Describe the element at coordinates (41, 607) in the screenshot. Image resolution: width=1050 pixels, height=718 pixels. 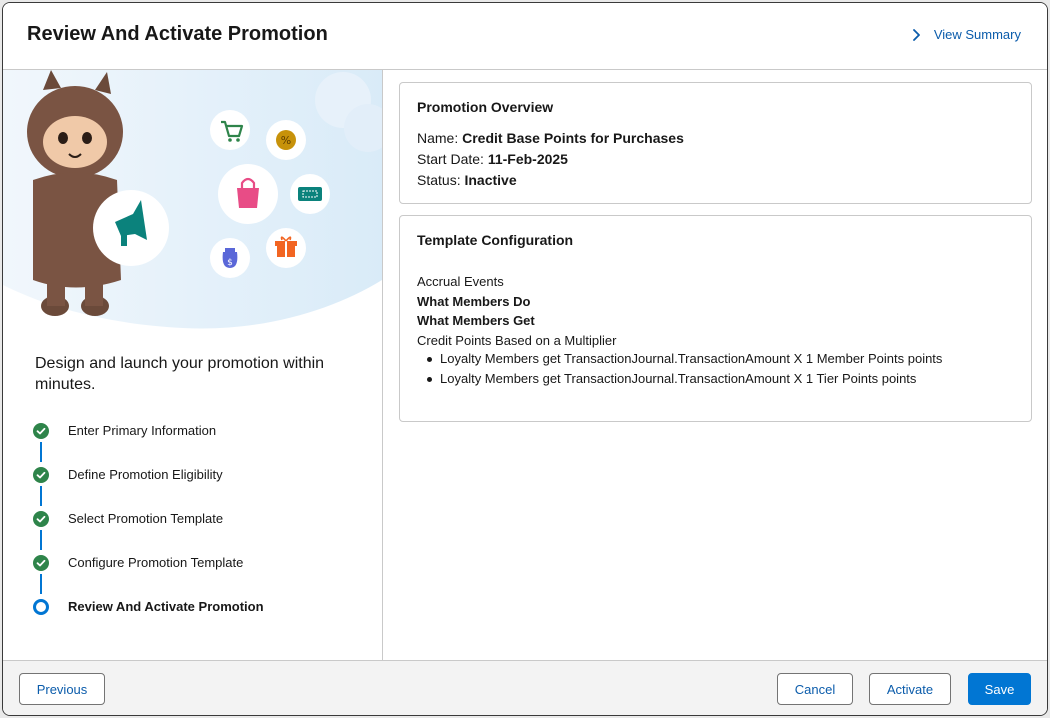
I see `current-step-icon` at that location.